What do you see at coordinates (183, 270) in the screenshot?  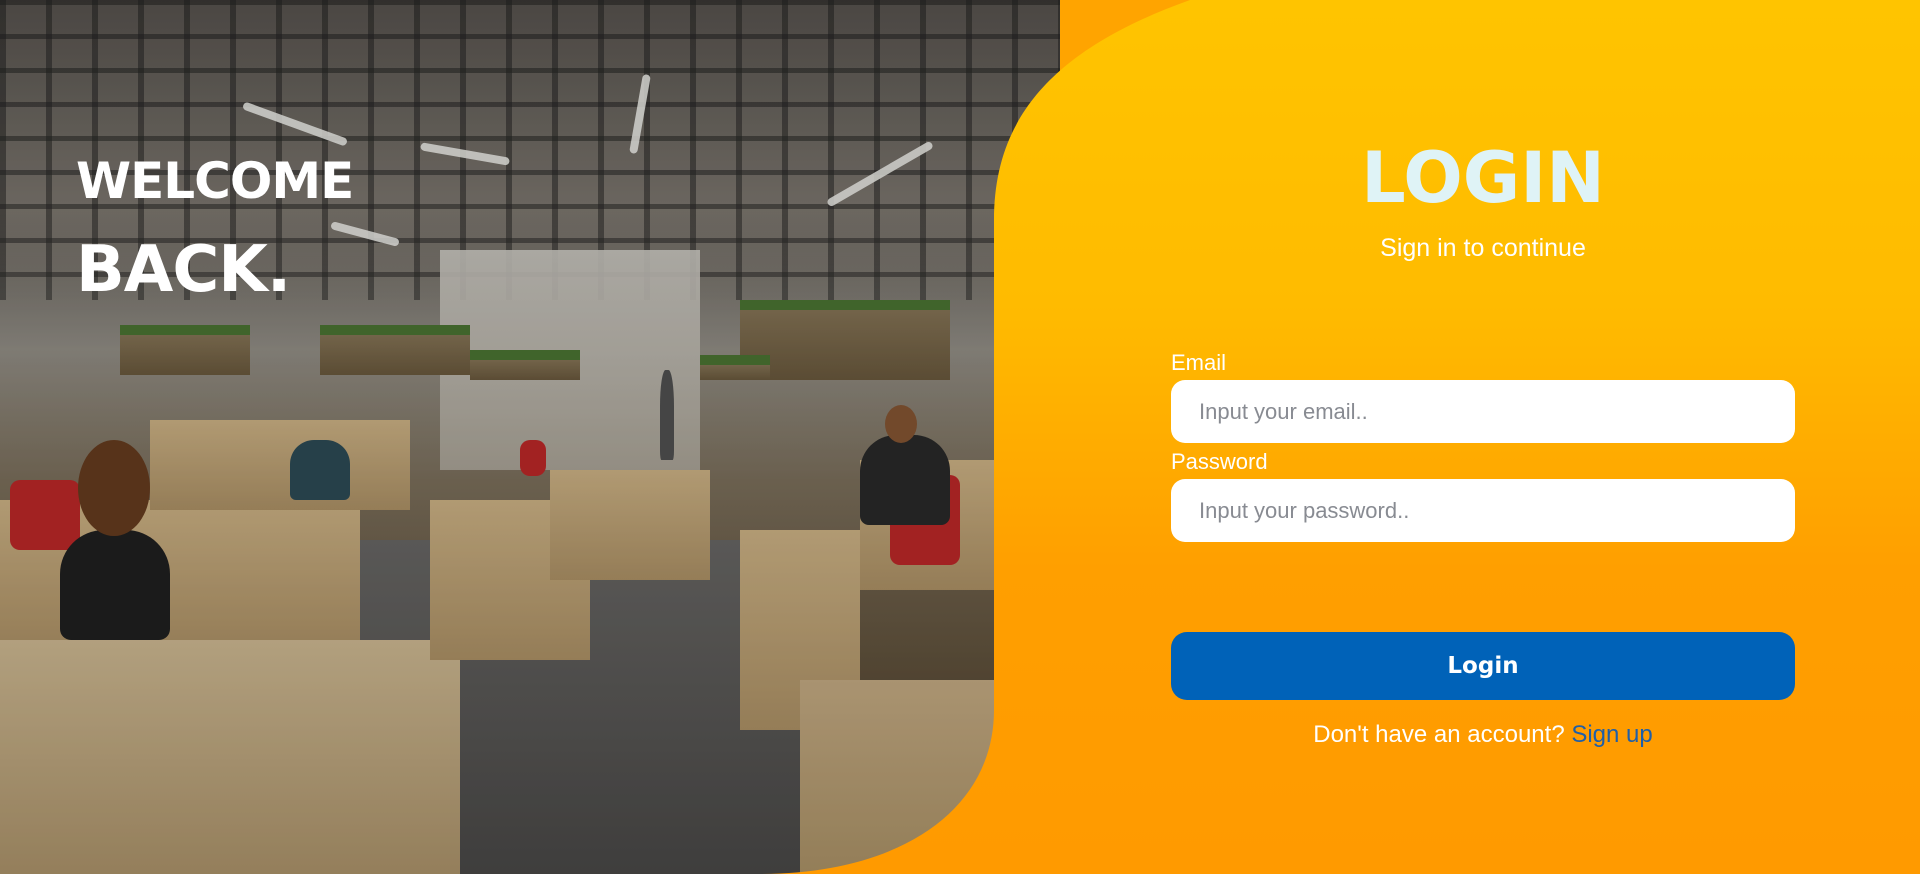 I see `welcome-line-2: BACK.` at bounding box center [183, 270].